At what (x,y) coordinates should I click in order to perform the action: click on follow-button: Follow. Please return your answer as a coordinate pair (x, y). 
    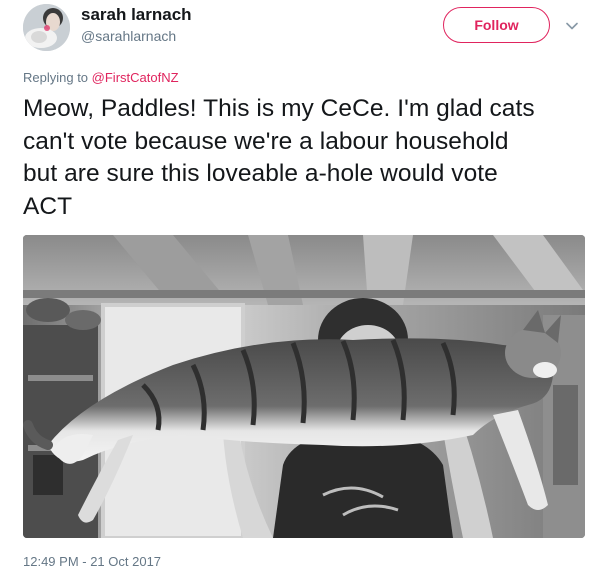
    Looking at the image, I should click on (496, 25).